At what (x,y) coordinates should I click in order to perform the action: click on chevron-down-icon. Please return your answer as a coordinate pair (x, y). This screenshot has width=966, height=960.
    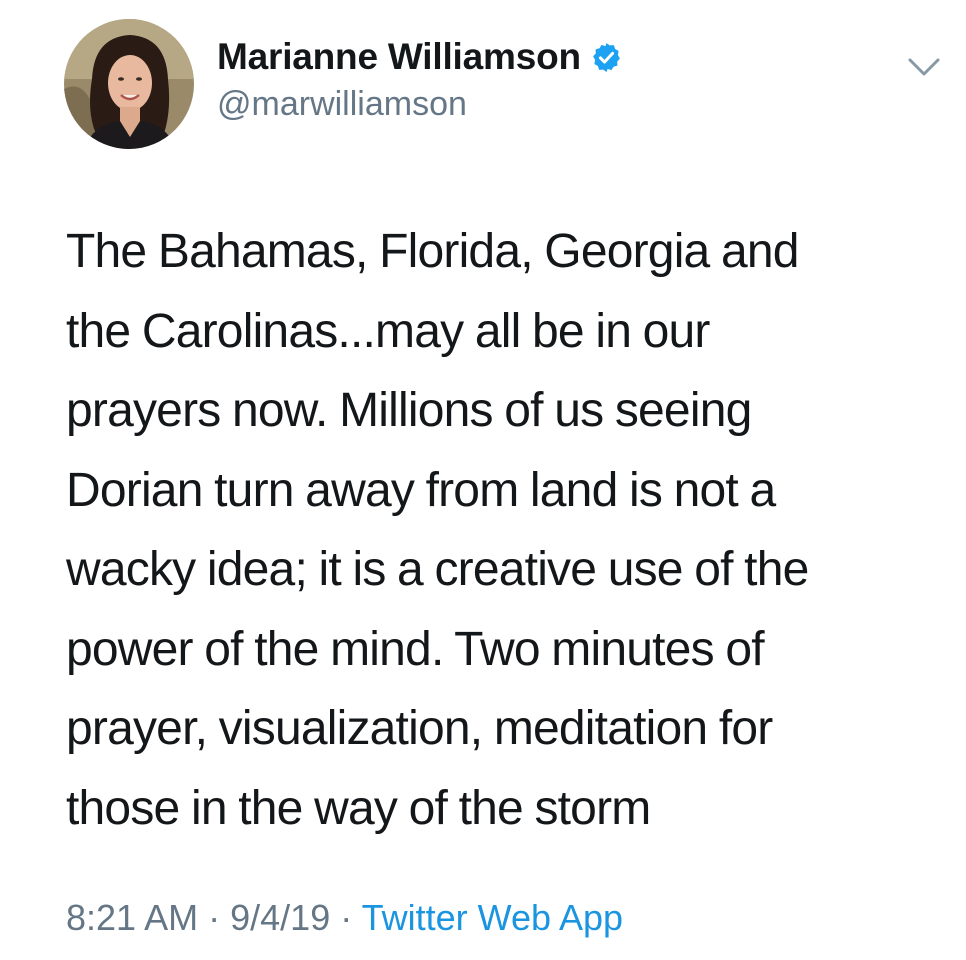
    Looking at the image, I should click on (924, 67).